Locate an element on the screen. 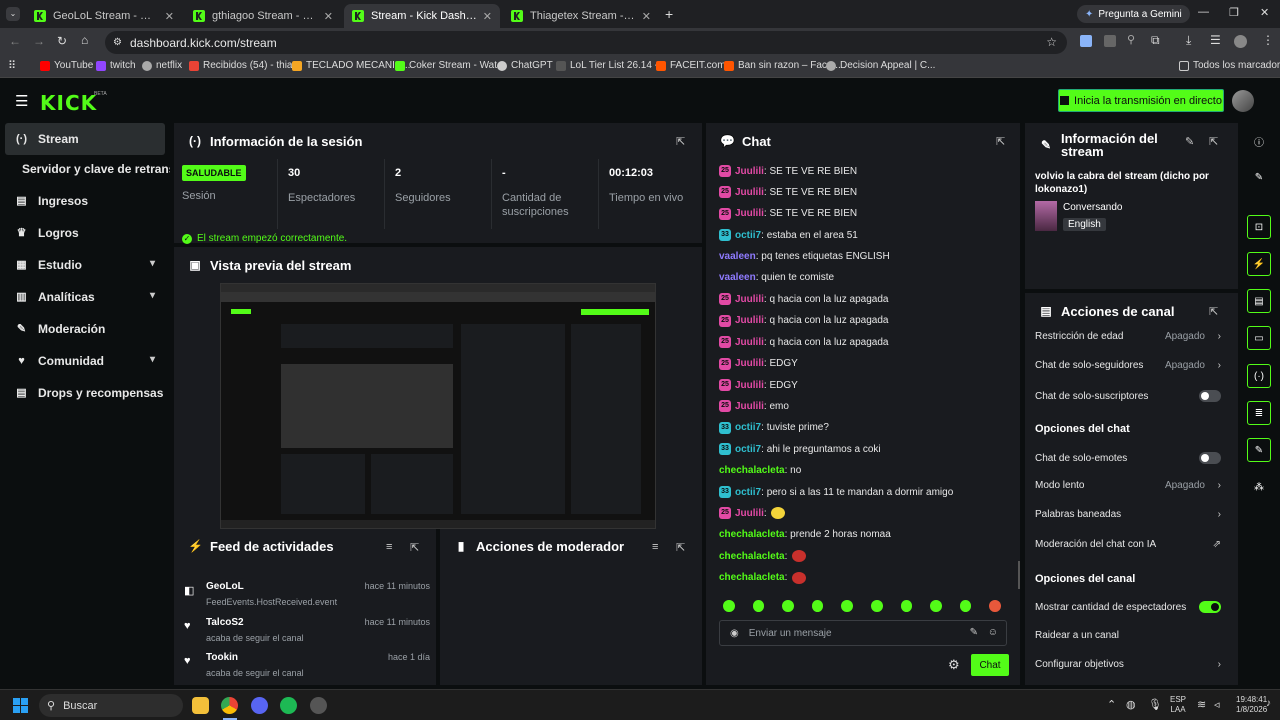  browser-menu-icon: ⋮ is located at coordinates (1268, 40).